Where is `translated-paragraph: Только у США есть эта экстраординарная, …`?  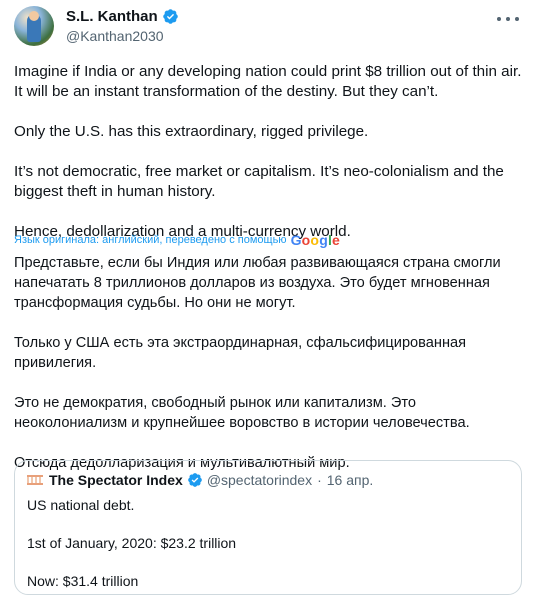 translated-paragraph: Только у США есть эта экстраординарная, … is located at coordinates (240, 353).